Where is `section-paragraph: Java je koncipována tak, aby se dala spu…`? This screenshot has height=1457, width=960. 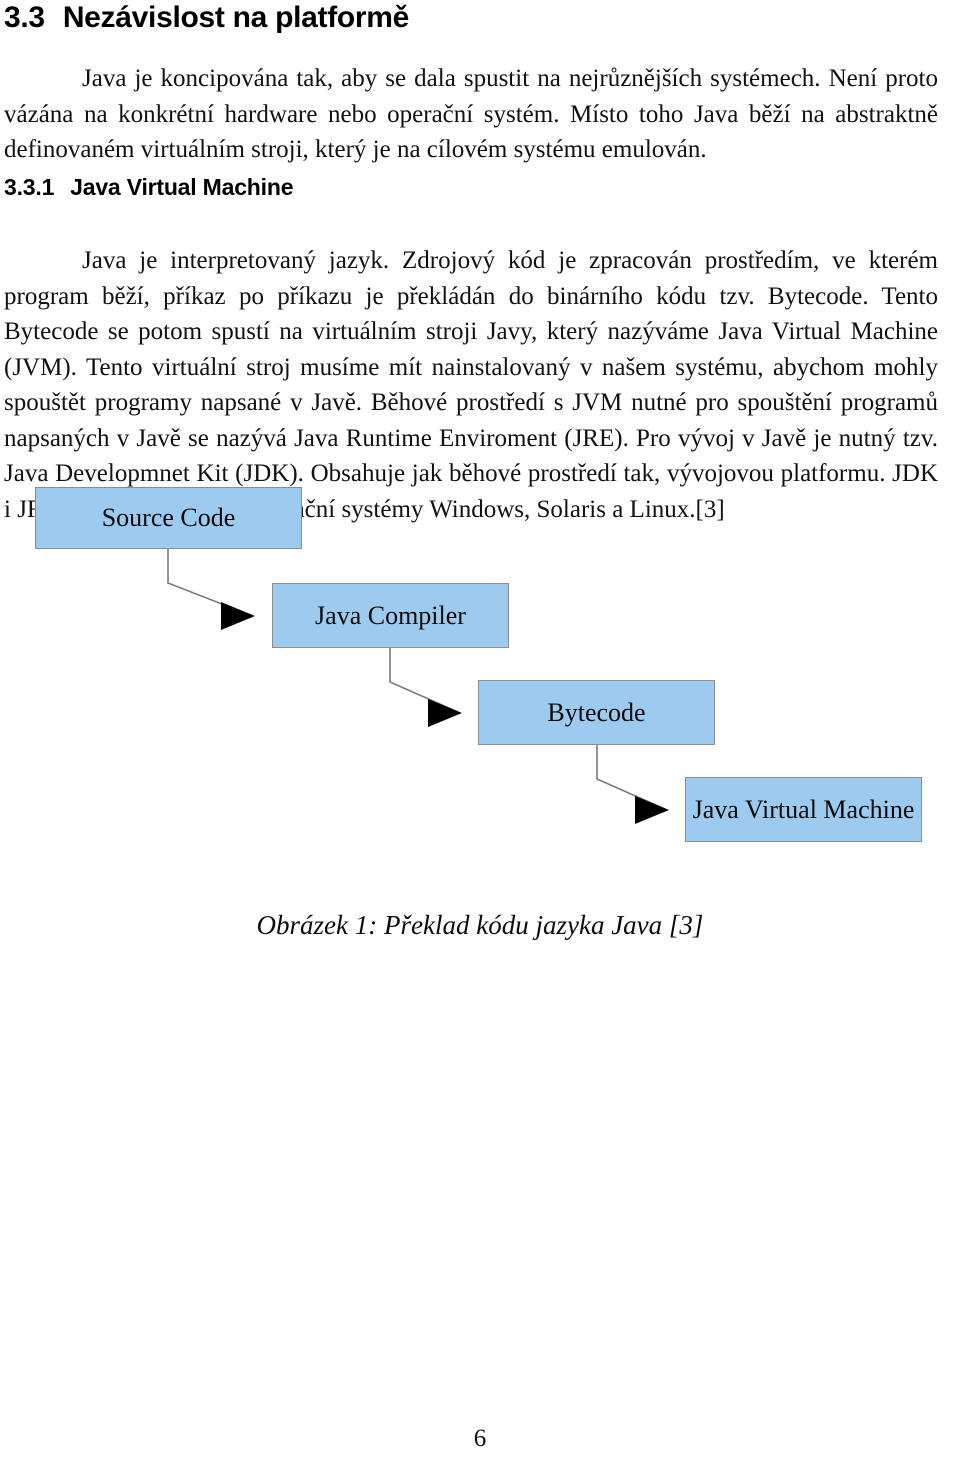 section-paragraph: Java je koncipována tak, aby se dala spu… is located at coordinates (471, 114).